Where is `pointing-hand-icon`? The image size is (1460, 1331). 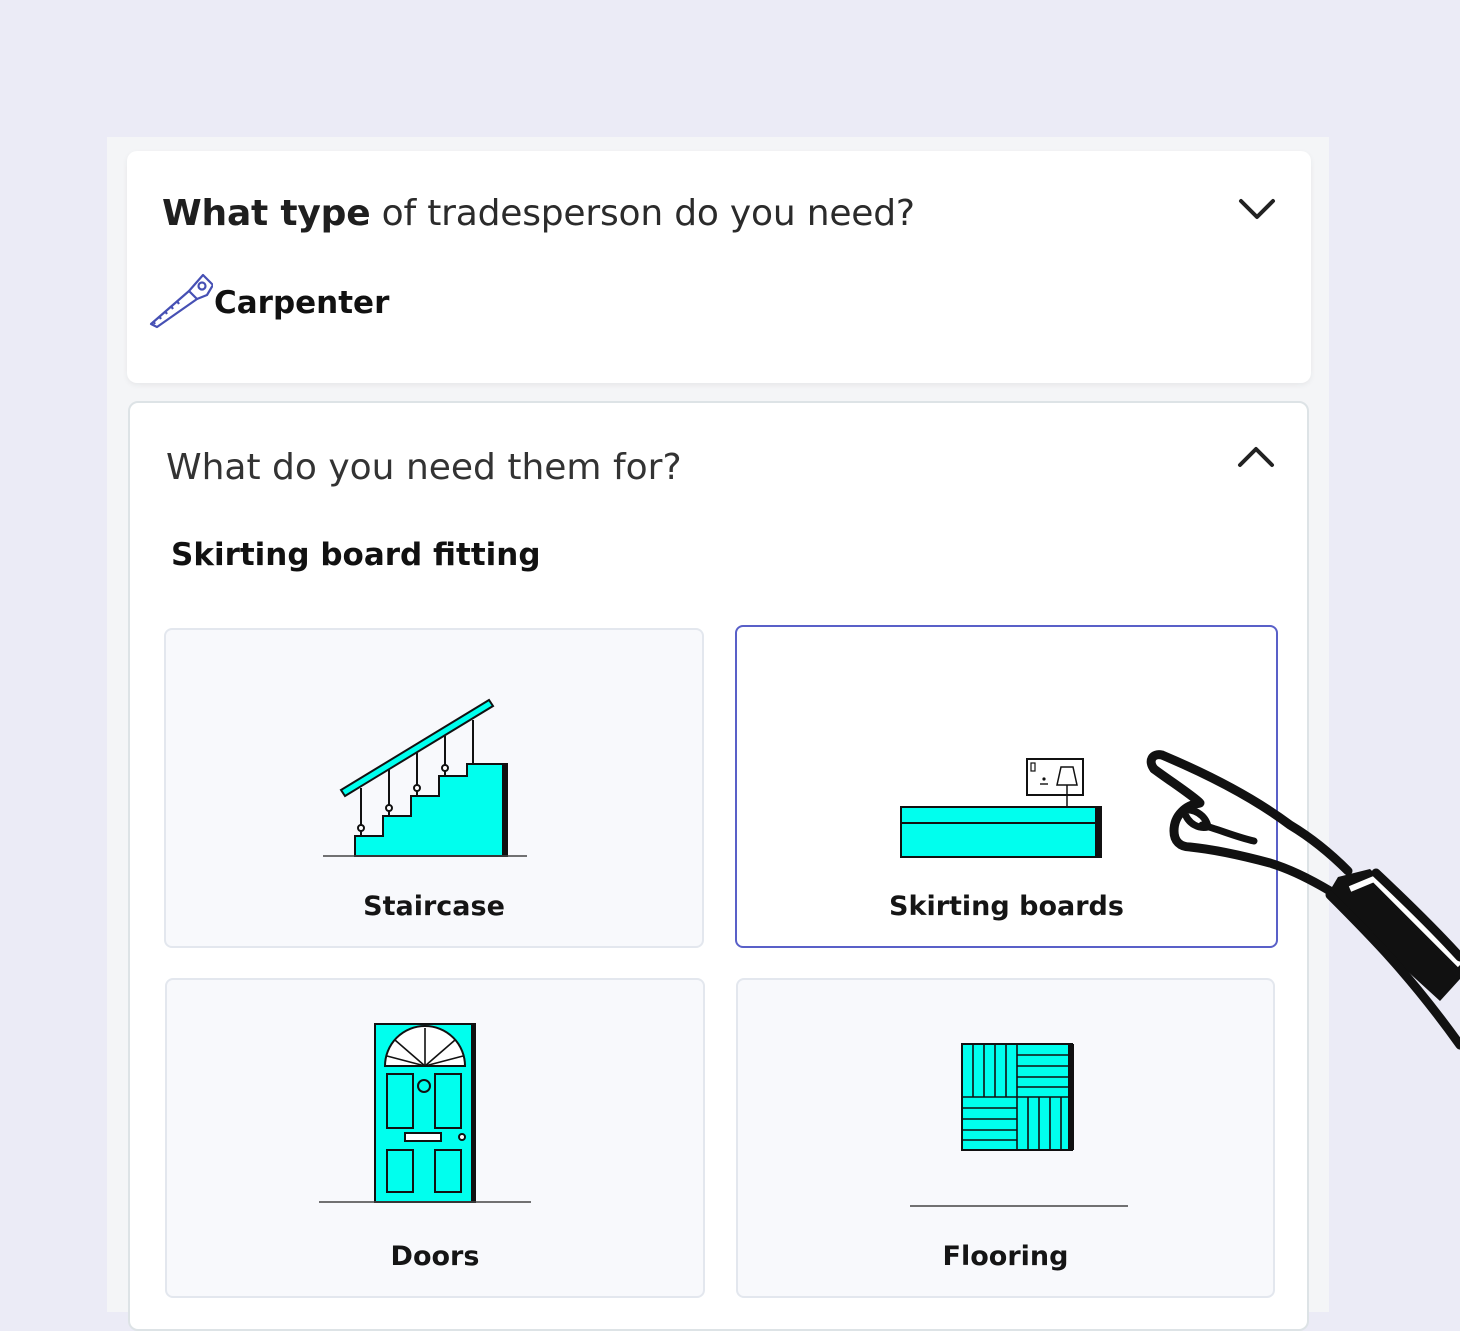 pointing-hand-icon is located at coordinates (1303, 900).